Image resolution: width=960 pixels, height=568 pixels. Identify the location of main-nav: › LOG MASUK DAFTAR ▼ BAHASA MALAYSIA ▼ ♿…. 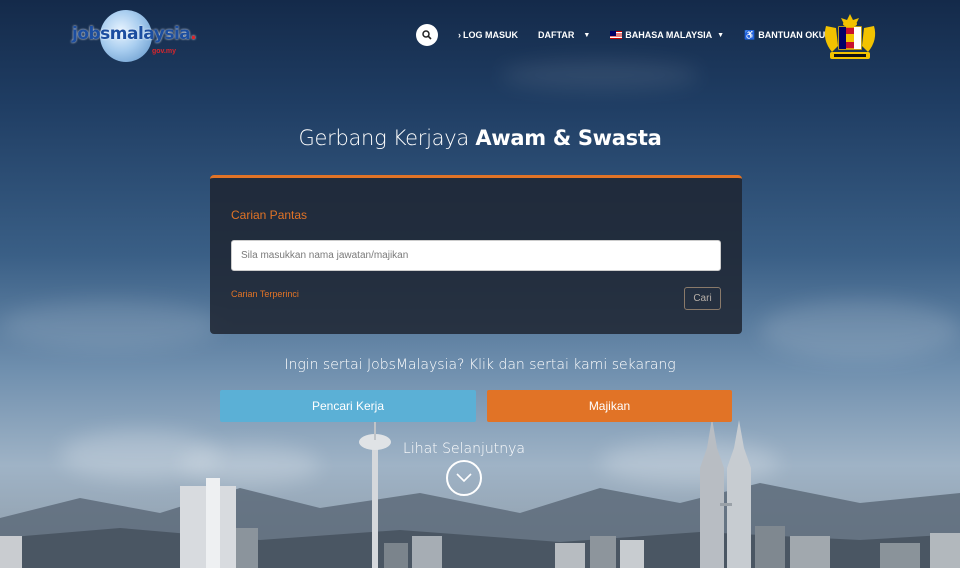
(636, 35).